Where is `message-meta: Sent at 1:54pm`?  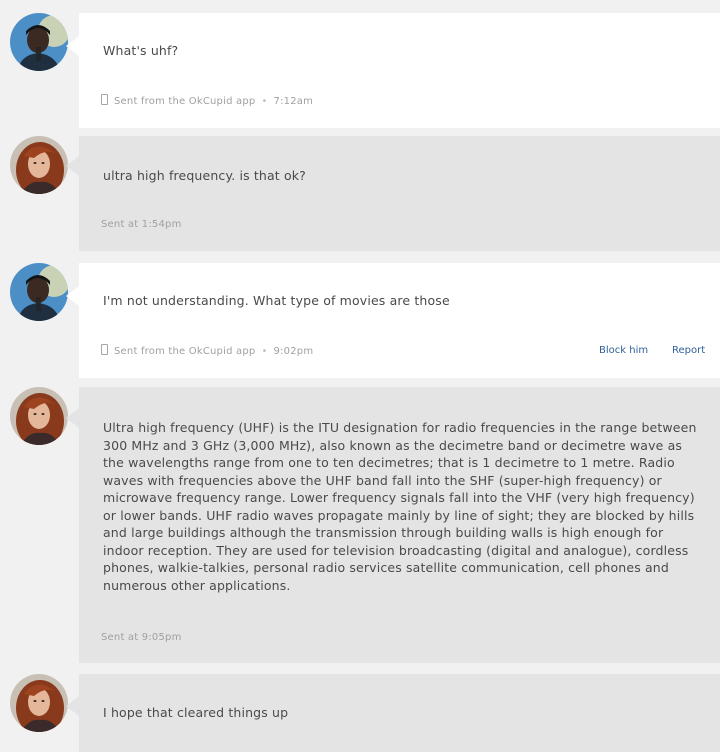
message-meta: Sent at 1:54pm is located at coordinates (141, 224).